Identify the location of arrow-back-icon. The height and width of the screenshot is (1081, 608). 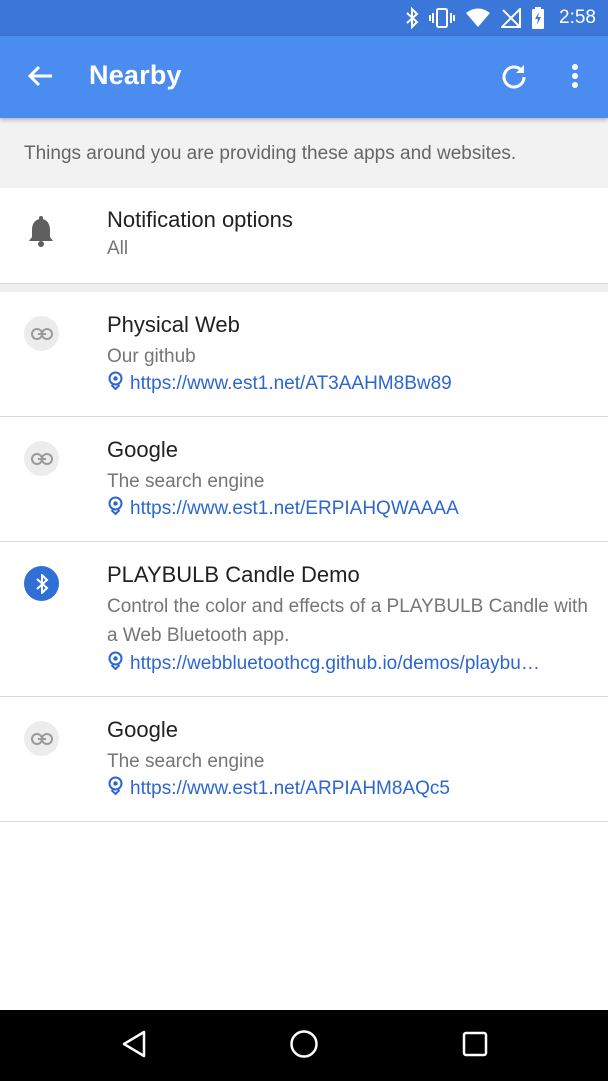
(40, 78).